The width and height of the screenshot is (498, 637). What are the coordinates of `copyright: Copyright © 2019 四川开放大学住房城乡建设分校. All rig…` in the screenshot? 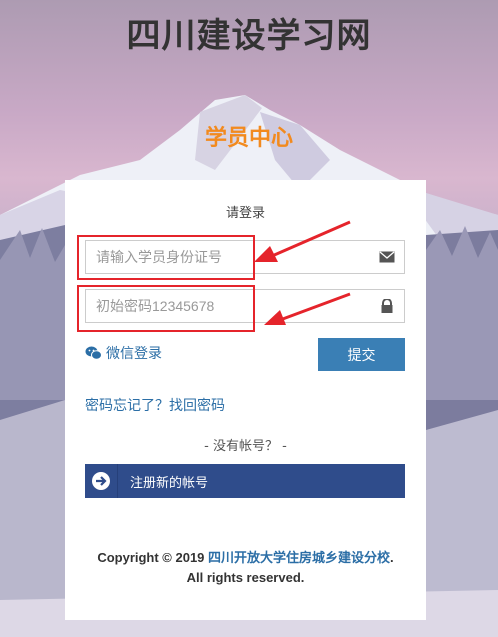 It's located at (245, 568).